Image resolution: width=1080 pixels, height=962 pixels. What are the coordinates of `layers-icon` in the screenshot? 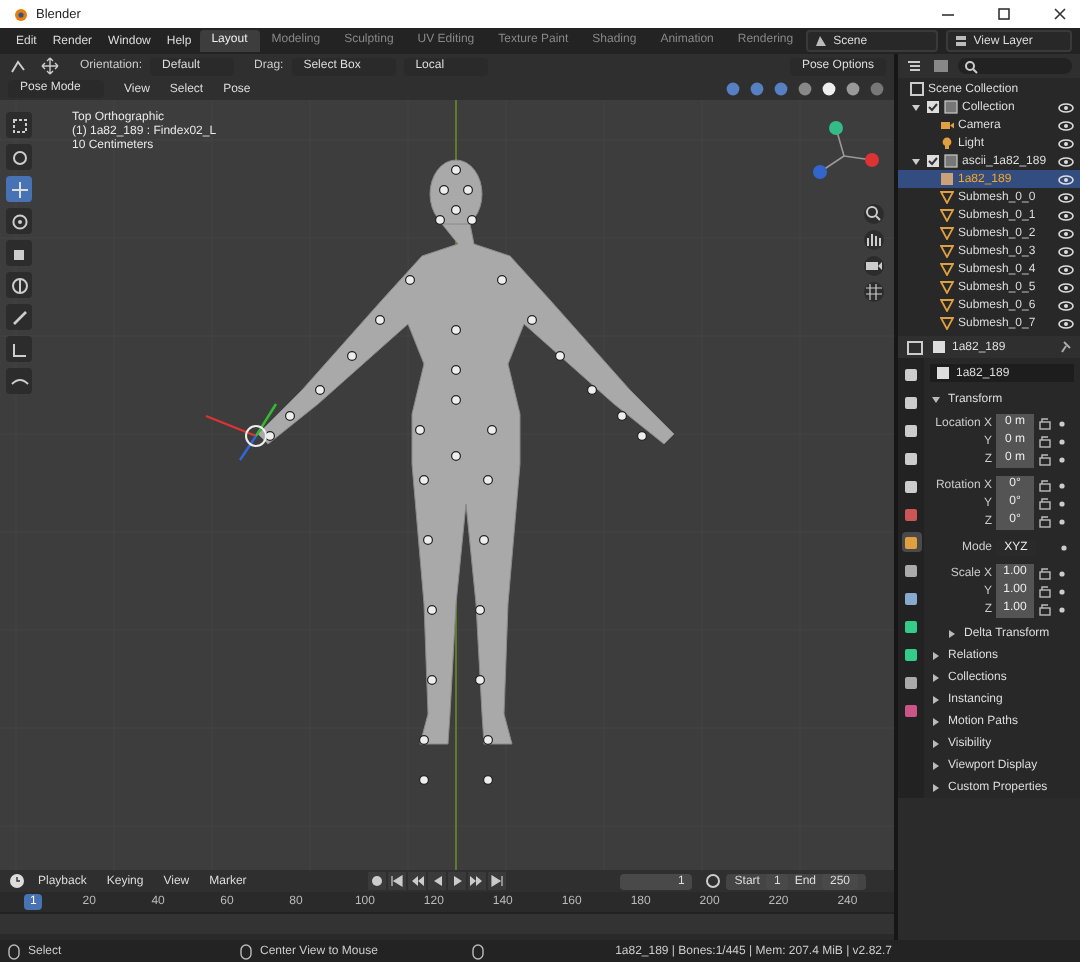 It's located at (960, 41).